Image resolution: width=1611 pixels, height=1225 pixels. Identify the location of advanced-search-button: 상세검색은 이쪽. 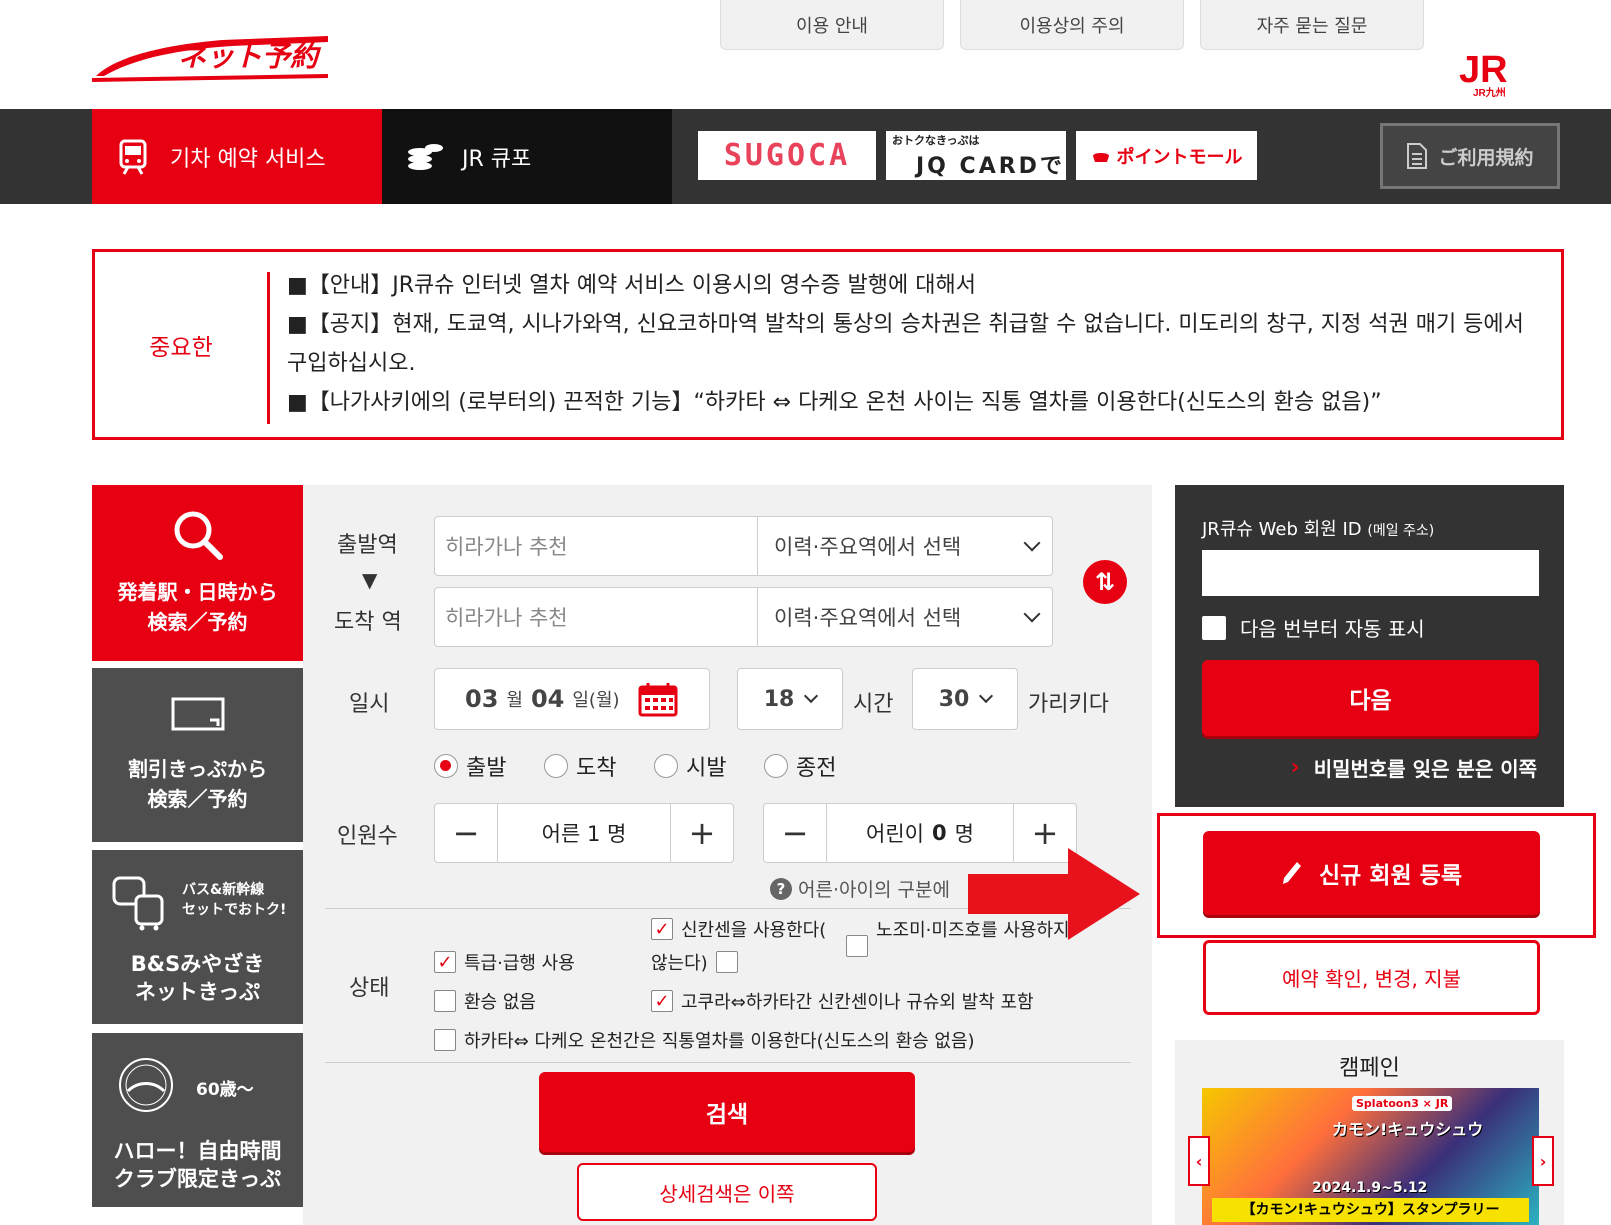
(727, 1192).